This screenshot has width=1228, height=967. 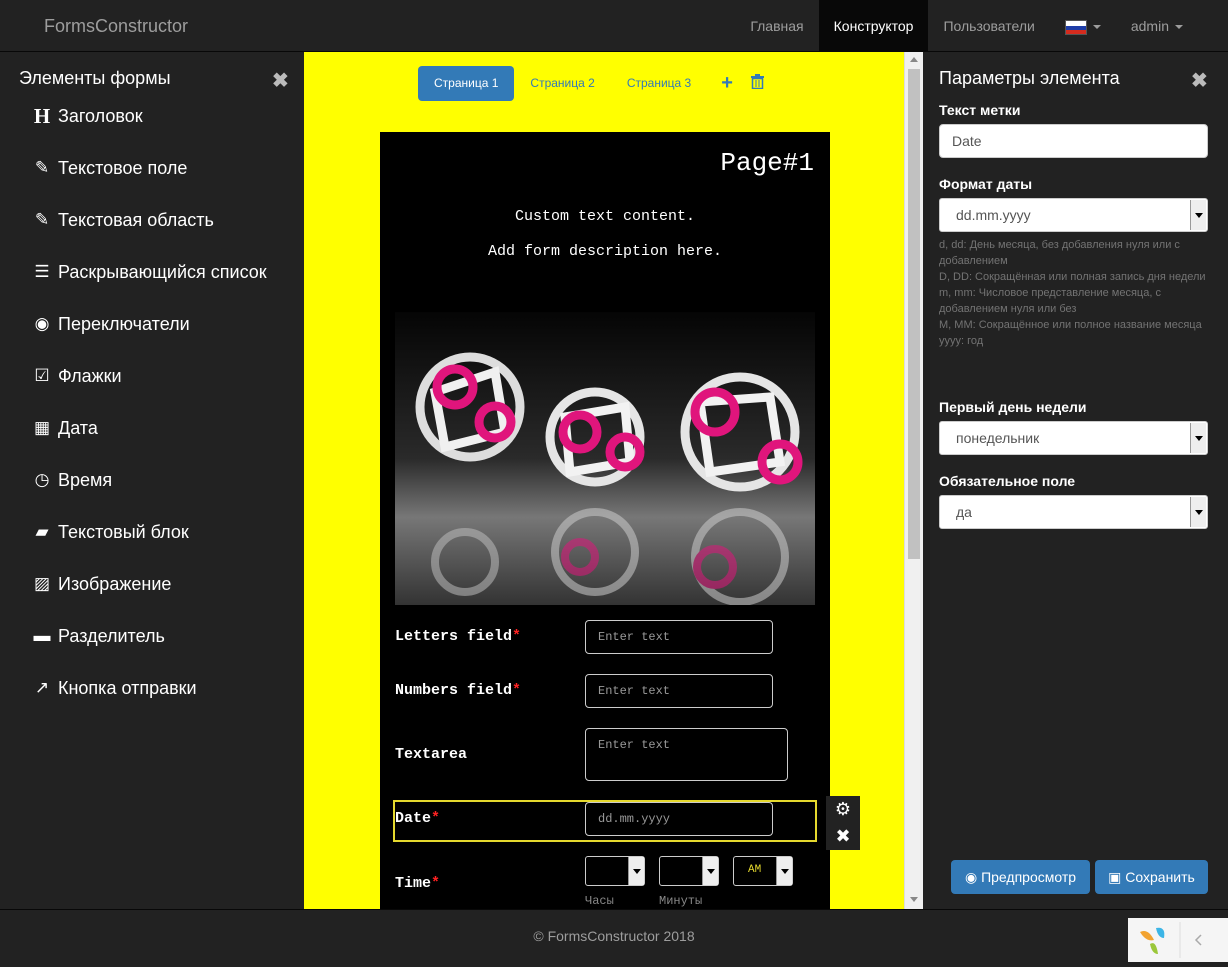 I want to click on canvas-scrollbar, so click(x=913, y=480).